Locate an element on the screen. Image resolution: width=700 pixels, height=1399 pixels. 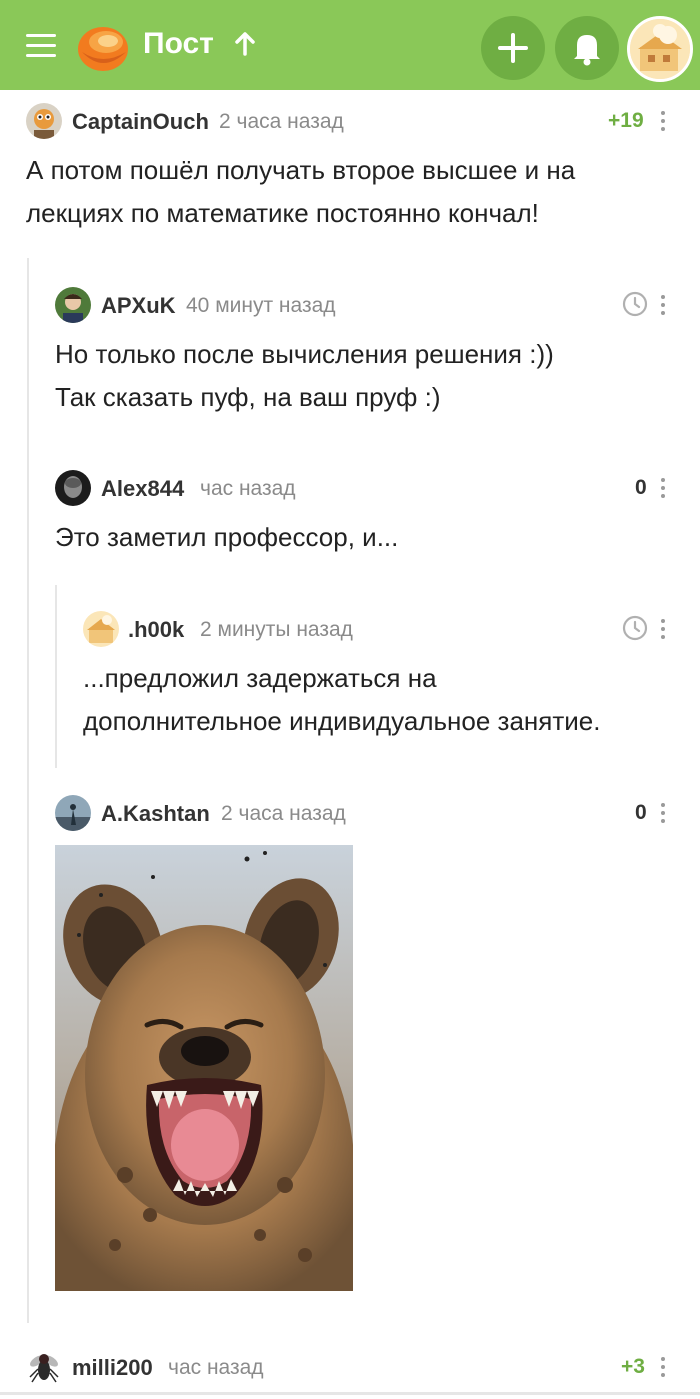
comment-text-line: ...предложил задержаться на is located at coordinates (260, 678).